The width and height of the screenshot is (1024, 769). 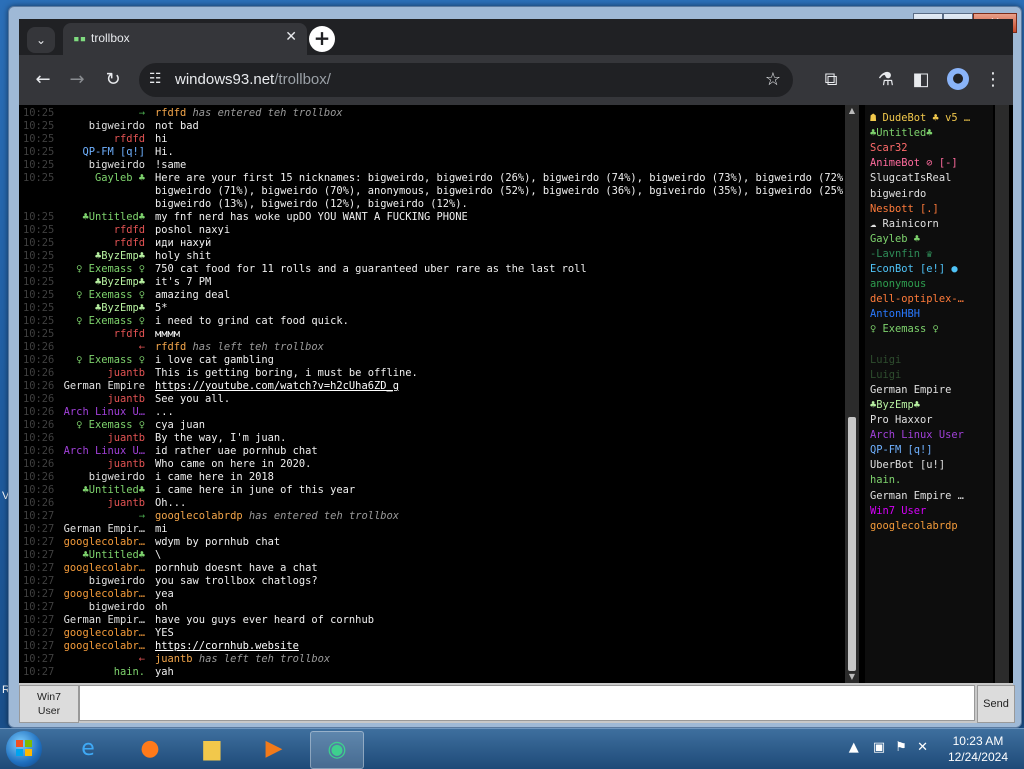 What do you see at coordinates (155, 79) in the screenshot?
I see `tune-icon: ☷` at bounding box center [155, 79].